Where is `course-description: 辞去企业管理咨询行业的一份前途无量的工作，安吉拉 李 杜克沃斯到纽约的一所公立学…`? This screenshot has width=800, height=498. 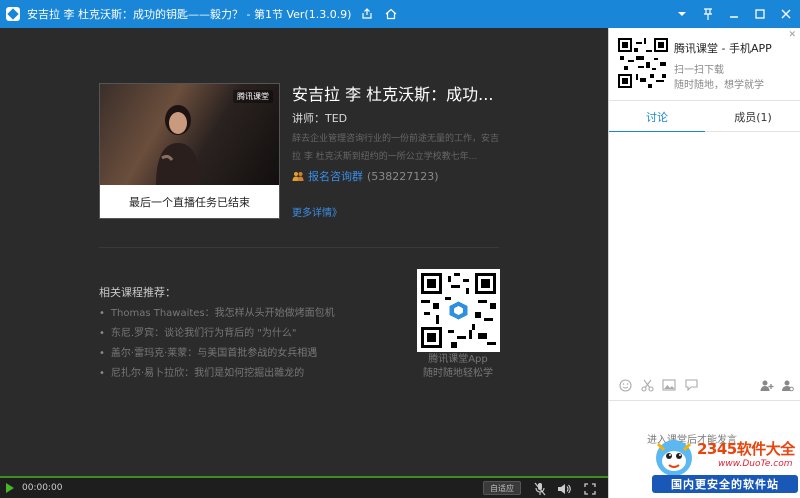 course-description: 辞去企业管理咨询行业的一份前途无量的工作，安吉拉 李 杜克沃斯到纽约的一所公立学… is located at coordinates (396, 148).